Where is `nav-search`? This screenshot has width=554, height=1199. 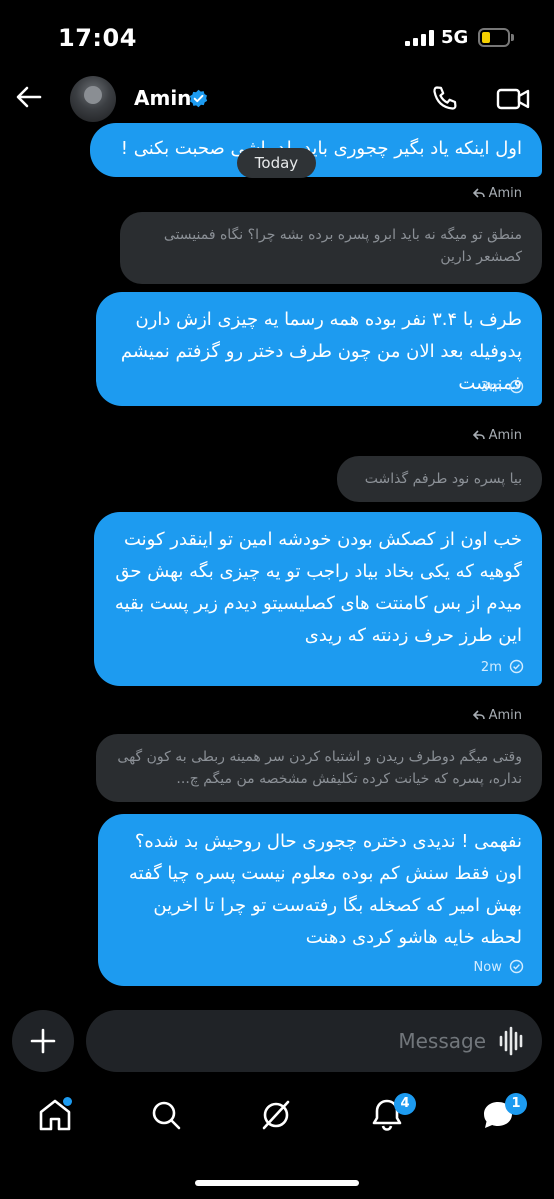 nav-search is located at coordinates (166, 1115).